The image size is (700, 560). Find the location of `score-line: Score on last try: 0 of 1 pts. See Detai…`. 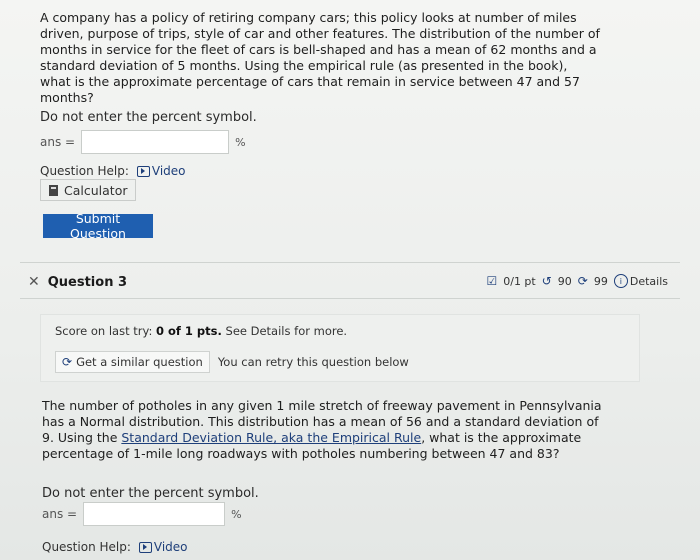

score-line: Score on last try: 0 of 1 pts. See Detai… is located at coordinates (201, 331).